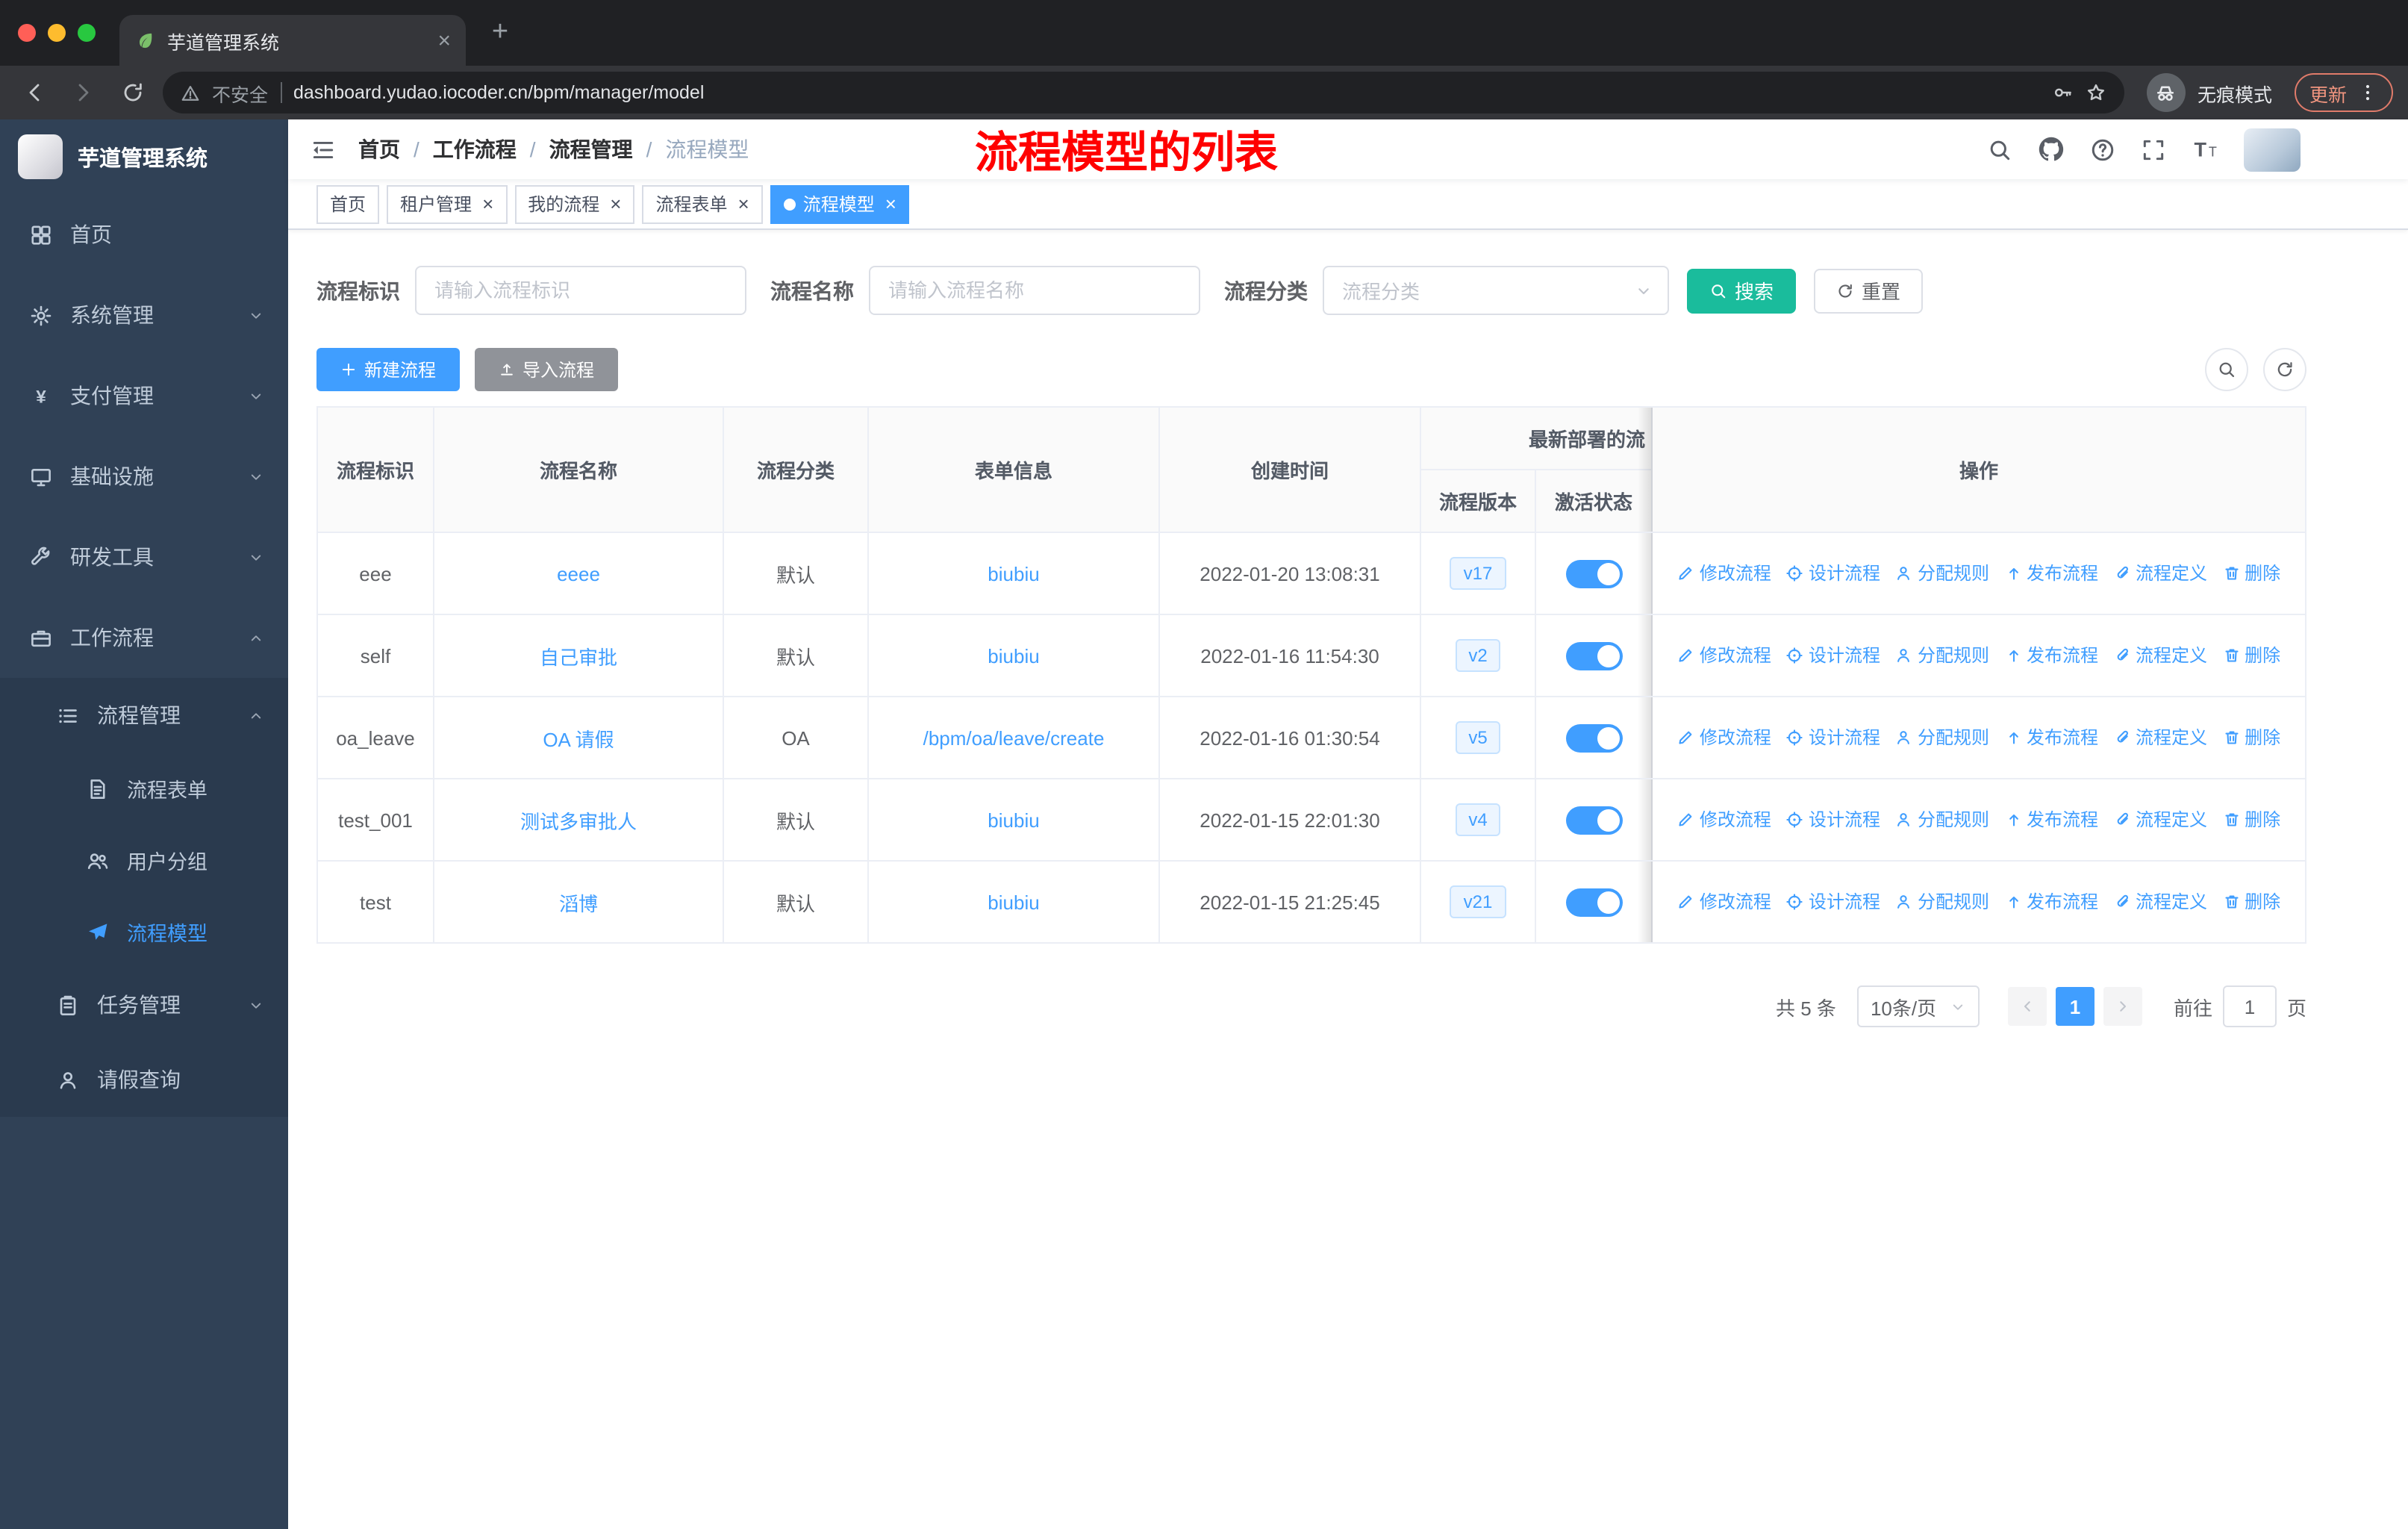  I want to click on breadcrumb-item: 工作流程, so click(475, 149).